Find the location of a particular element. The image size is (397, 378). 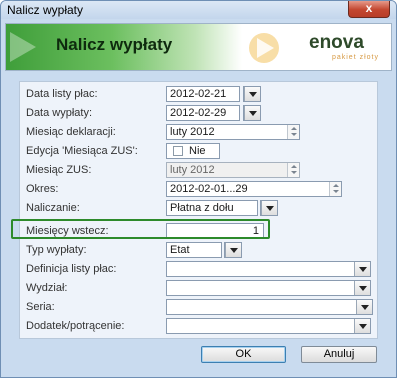

banner-arrow-icon is located at coordinates (23, 47).